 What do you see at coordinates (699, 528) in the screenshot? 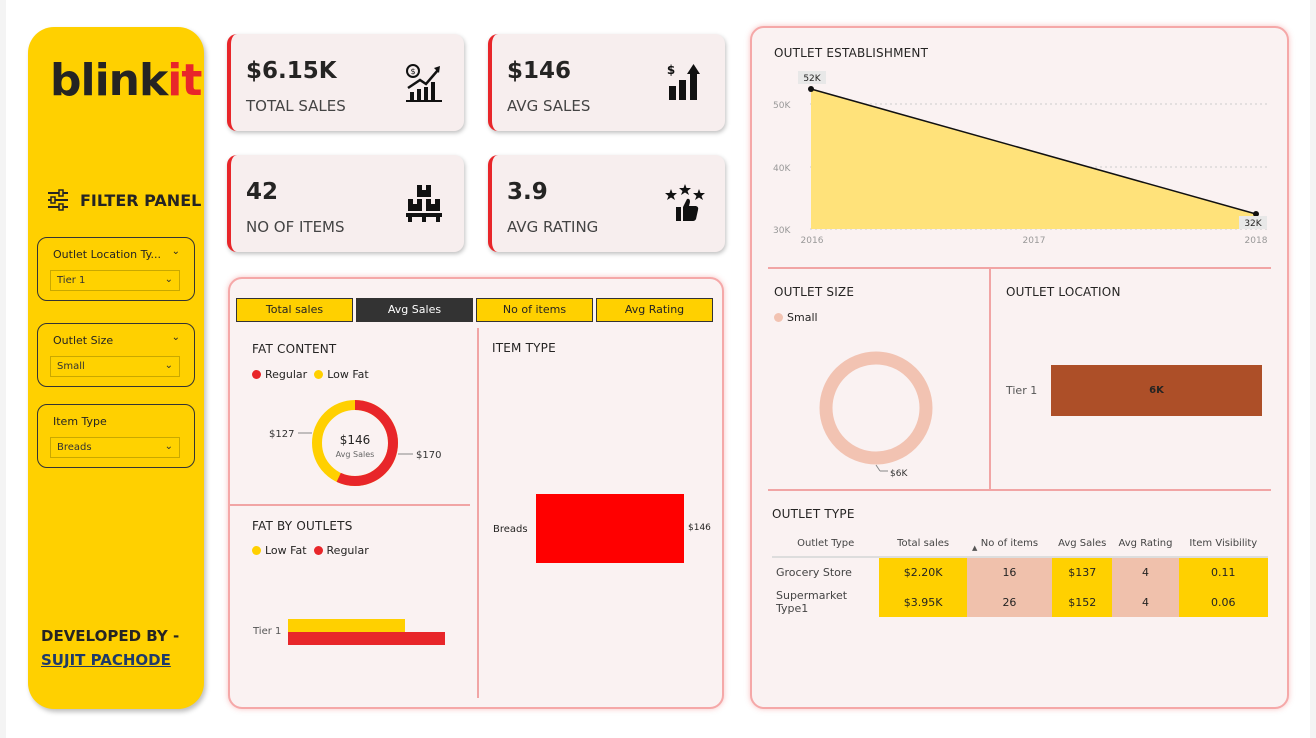
I see `data-label-breads: $146` at bounding box center [699, 528].